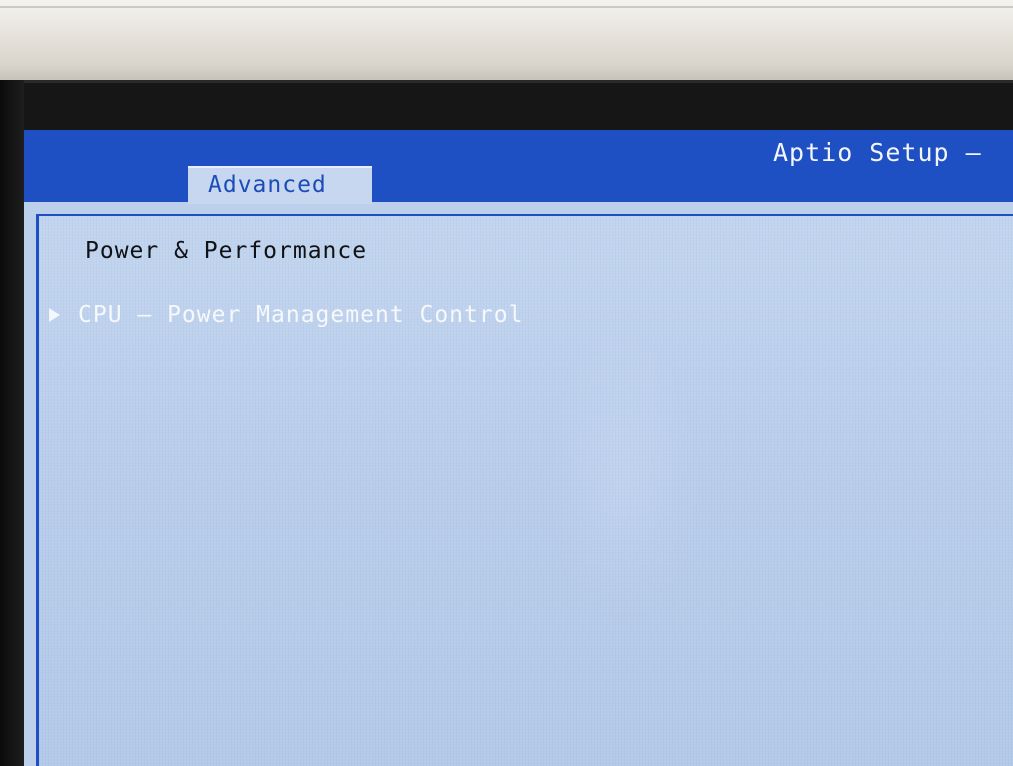 This screenshot has height=766, width=1013. I want to click on menu-item-cpu-power-management: CPU – Power Management Control, so click(286, 315).